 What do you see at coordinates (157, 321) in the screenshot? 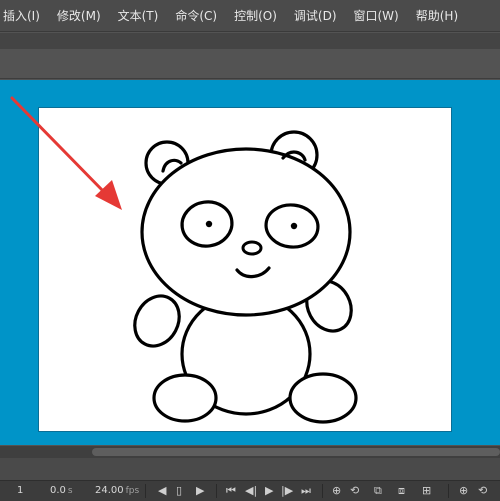
I see `panda-left-arm` at bounding box center [157, 321].